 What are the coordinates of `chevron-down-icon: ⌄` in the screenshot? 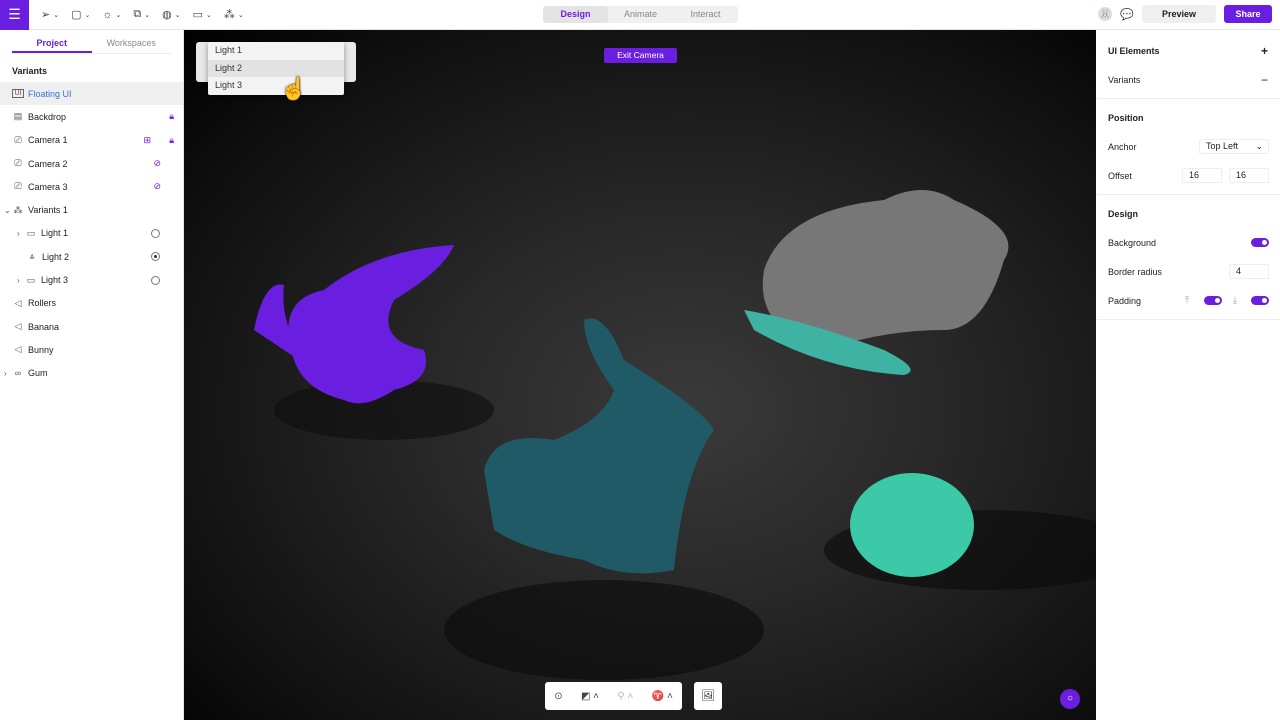 It's located at (7, 210).